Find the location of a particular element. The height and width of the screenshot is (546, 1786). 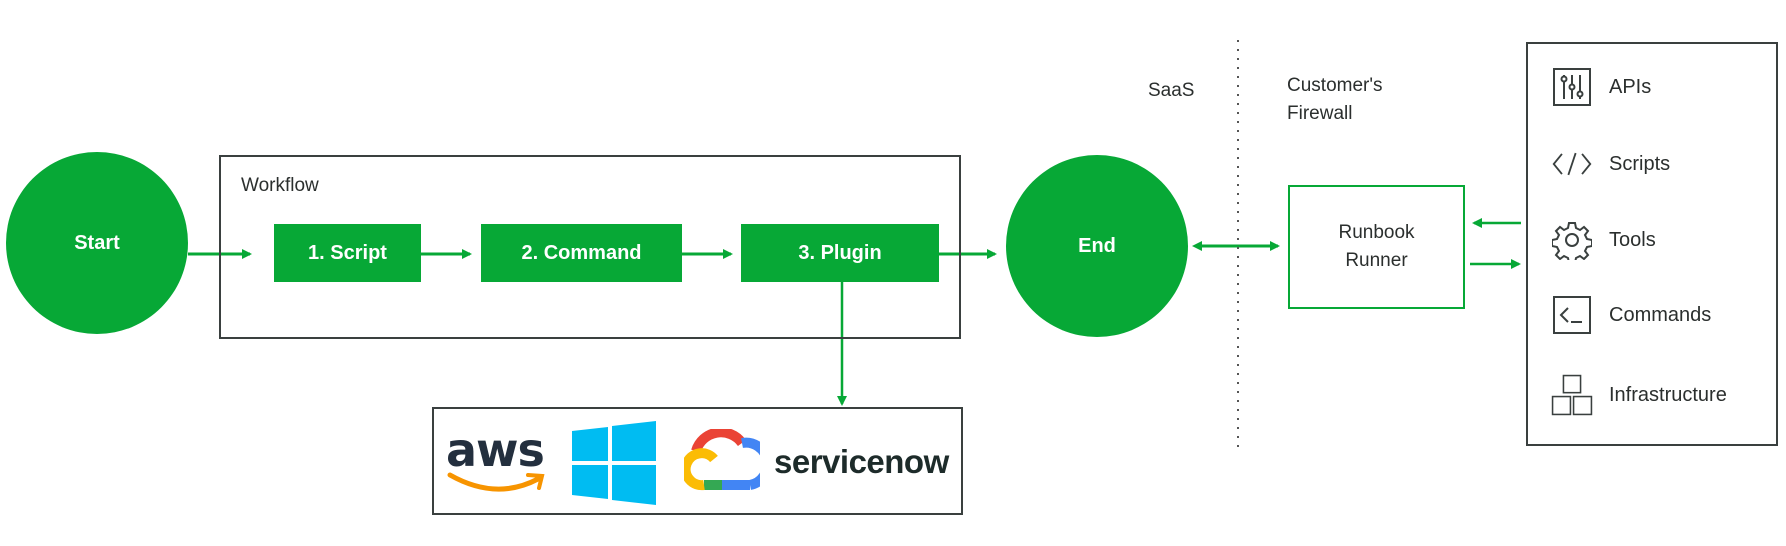

resource-infrastructure: Infrastructure is located at coordinates (1639, 395).